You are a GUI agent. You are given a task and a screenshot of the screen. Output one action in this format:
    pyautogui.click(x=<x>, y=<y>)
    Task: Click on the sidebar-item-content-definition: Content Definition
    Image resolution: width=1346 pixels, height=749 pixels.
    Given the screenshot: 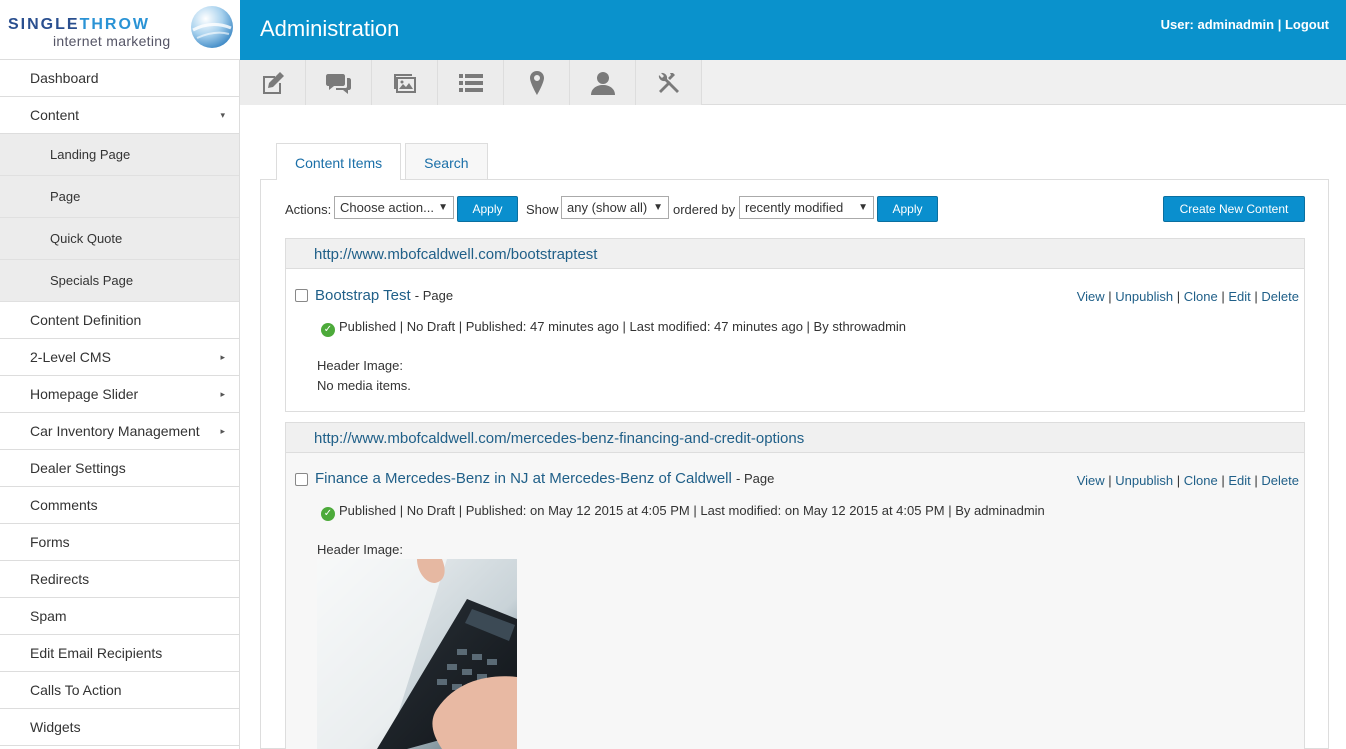 What is the action you would take?
    pyautogui.click(x=119, y=320)
    